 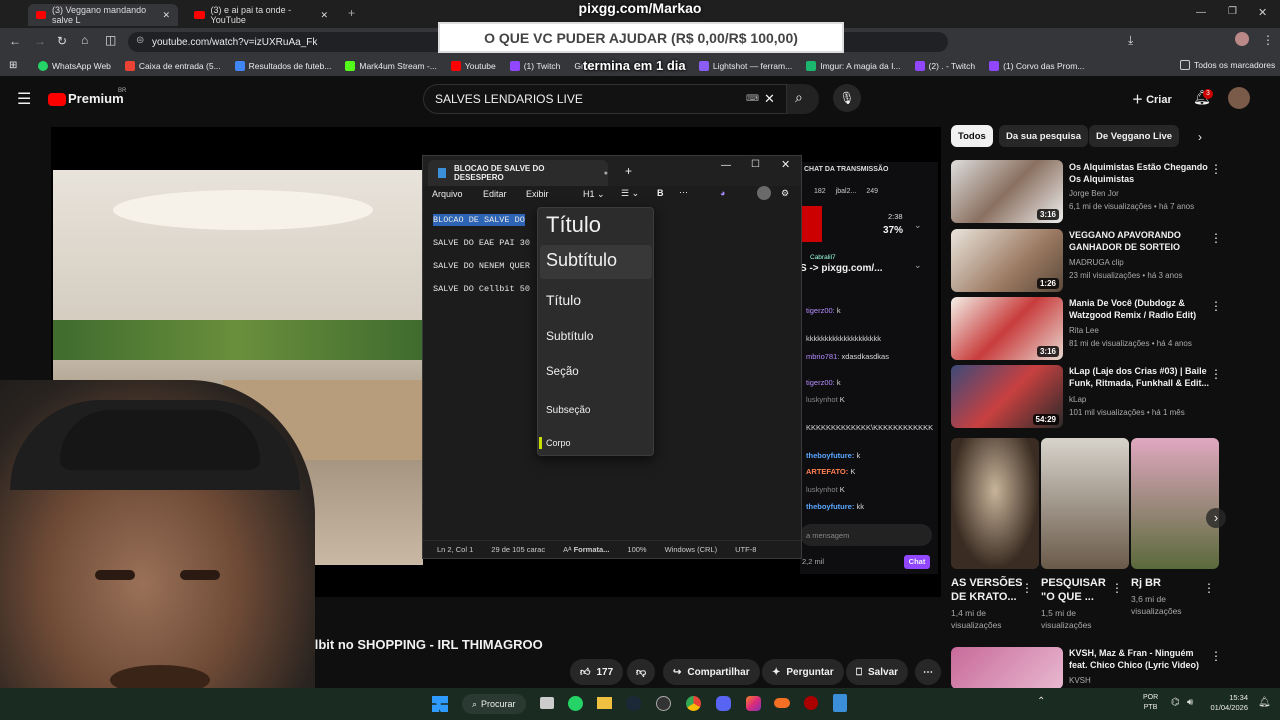 I want to click on option-body: Corpo, so click(x=558, y=443).